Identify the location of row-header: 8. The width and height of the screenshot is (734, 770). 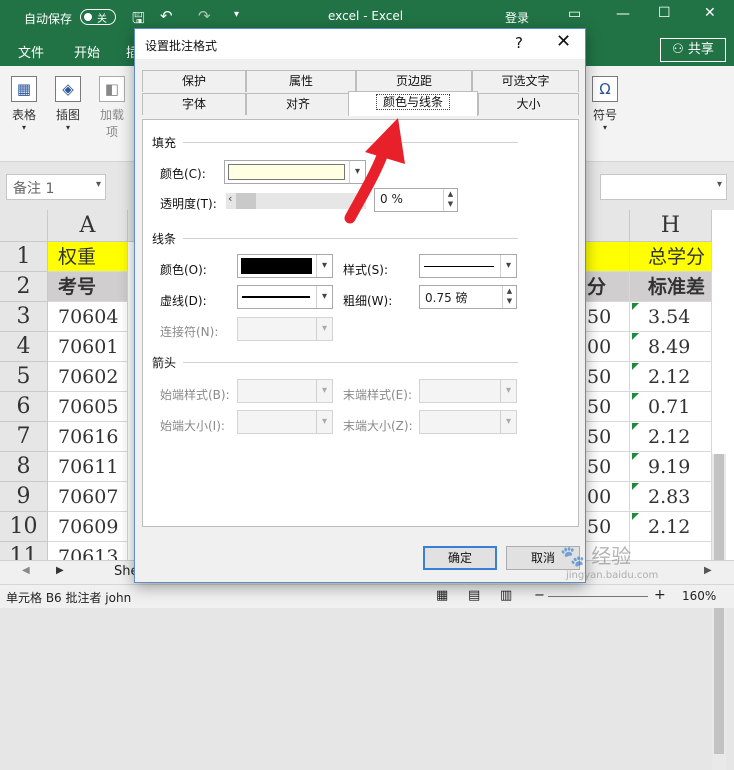
(24, 467).